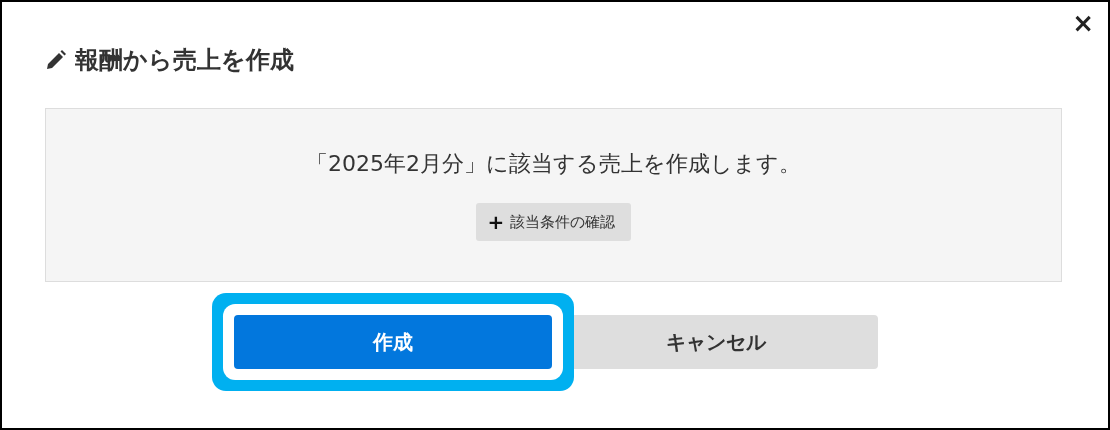 This screenshot has height=430, width=1110. Describe the element at coordinates (553, 222) in the screenshot. I see `conditions-button: + 該当条件の確認` at that location.